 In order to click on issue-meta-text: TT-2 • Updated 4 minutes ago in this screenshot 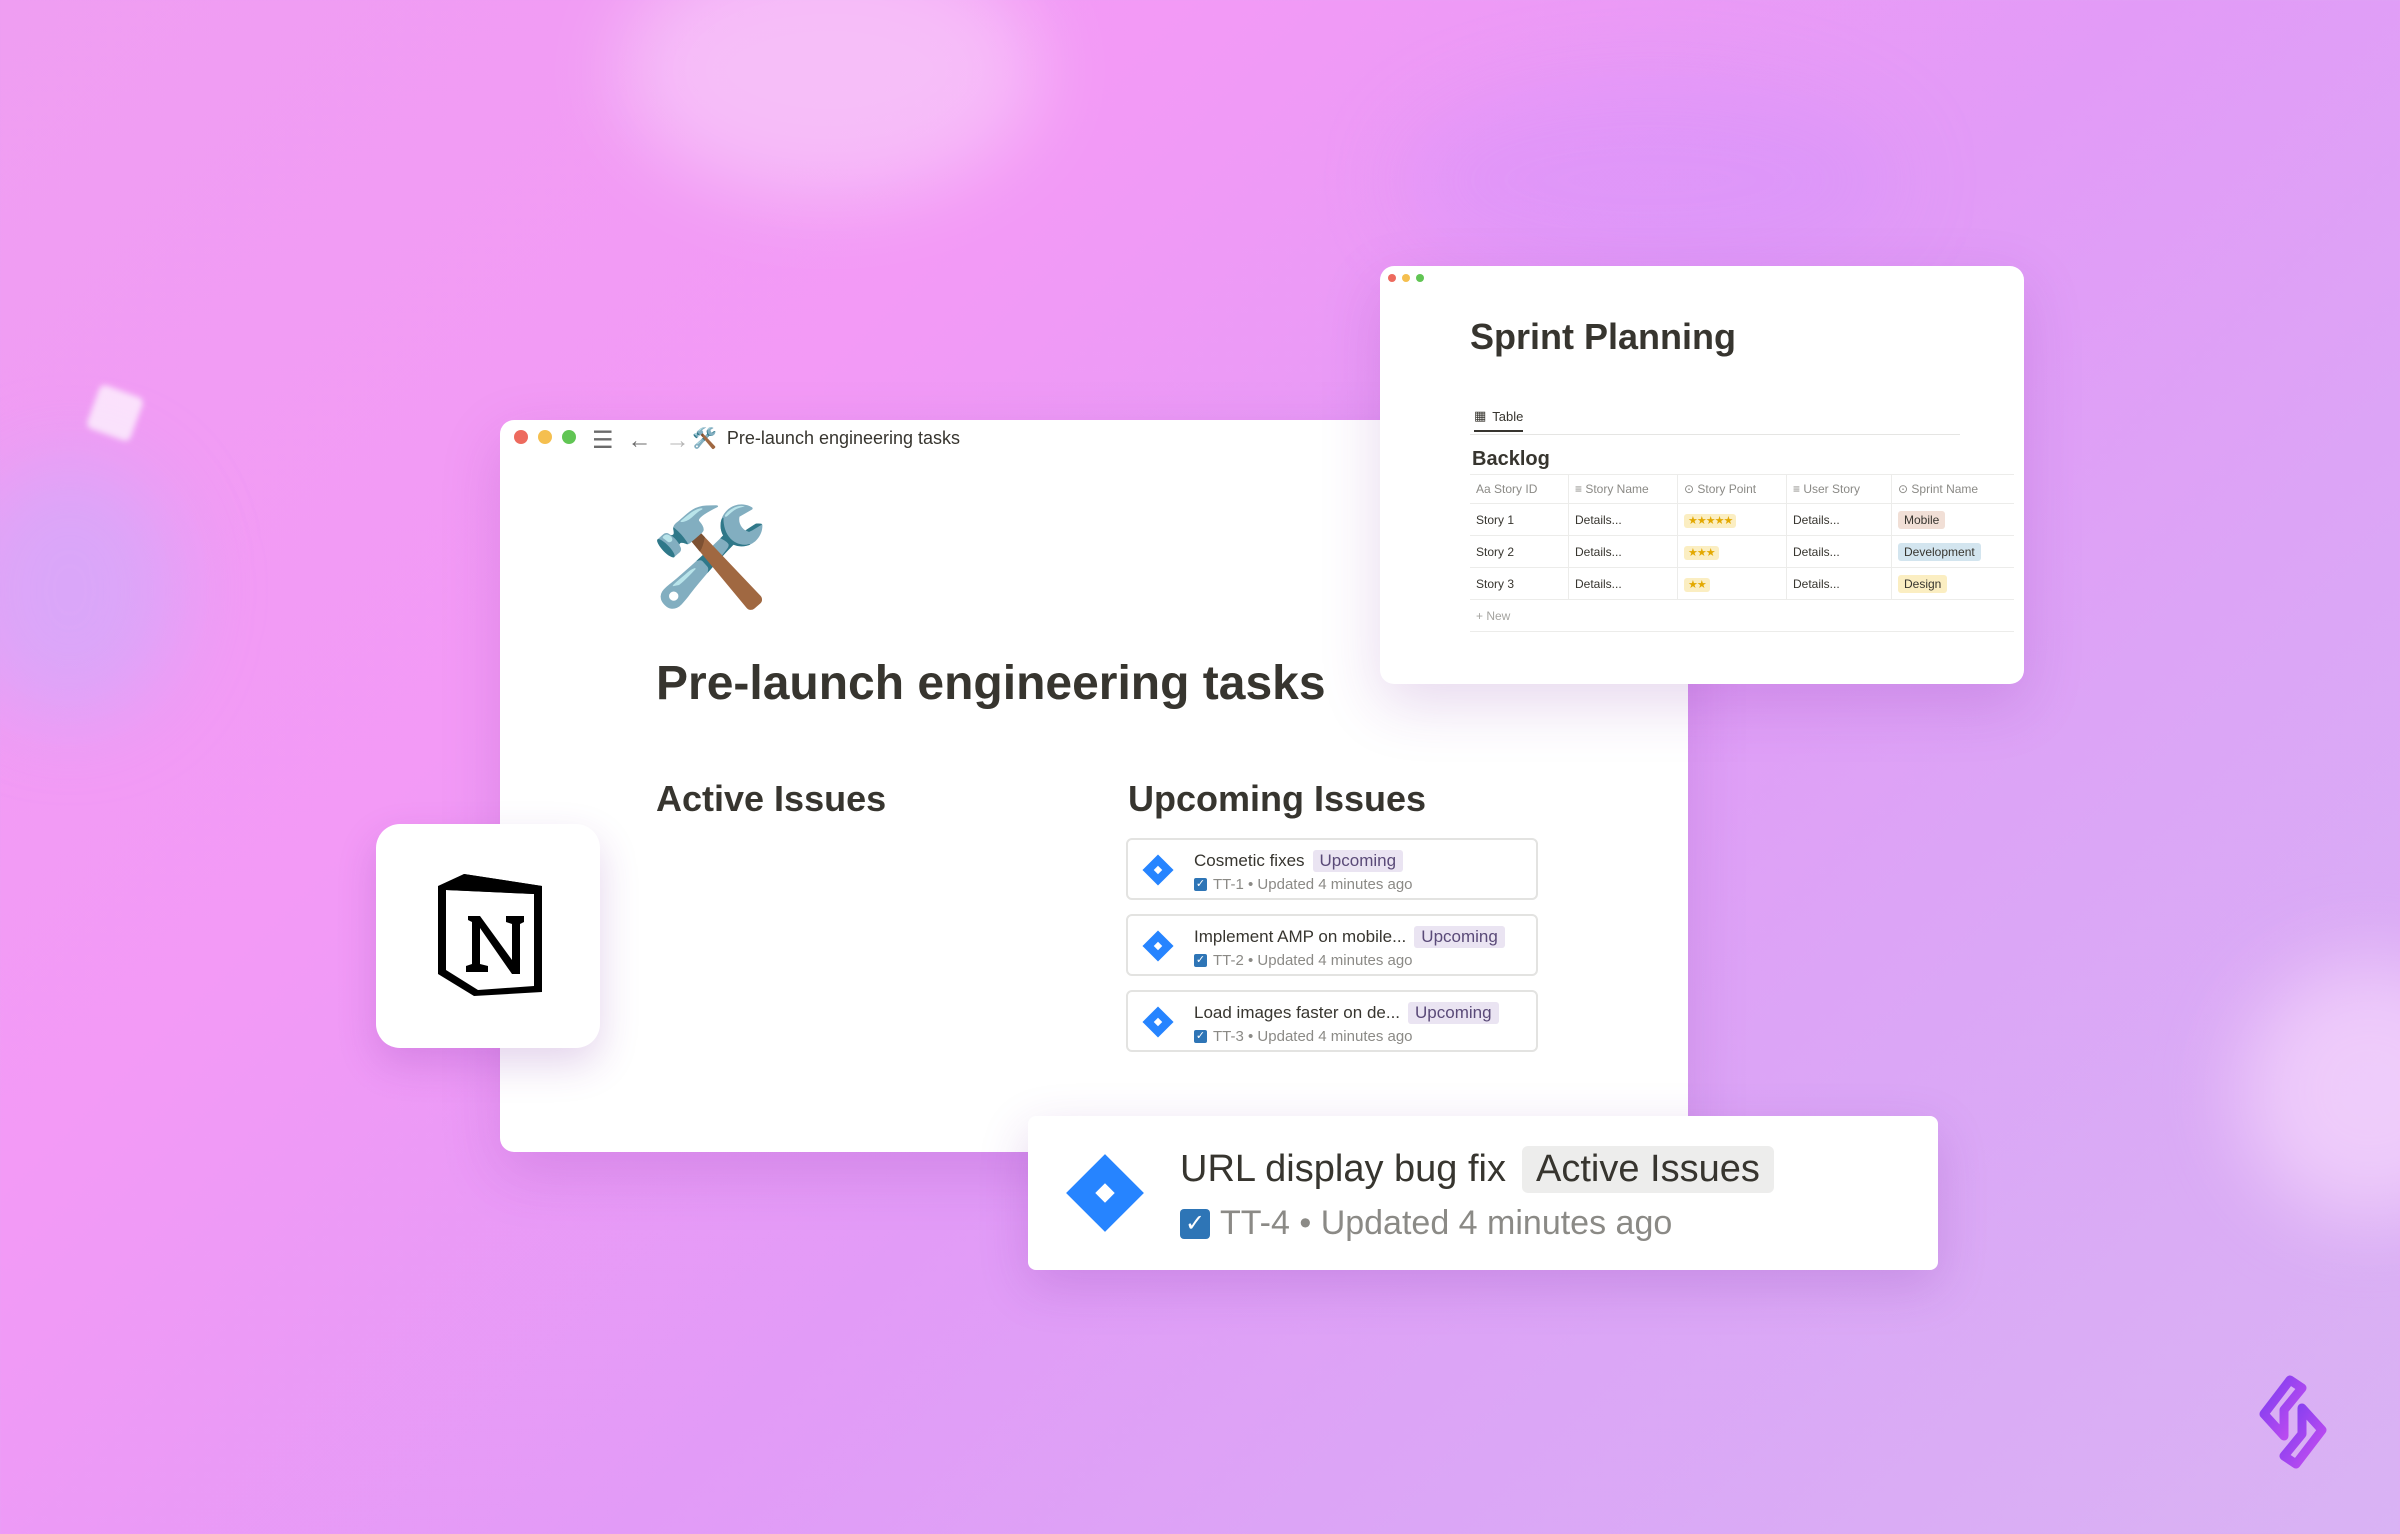, I will do `click(1313, 960)`.